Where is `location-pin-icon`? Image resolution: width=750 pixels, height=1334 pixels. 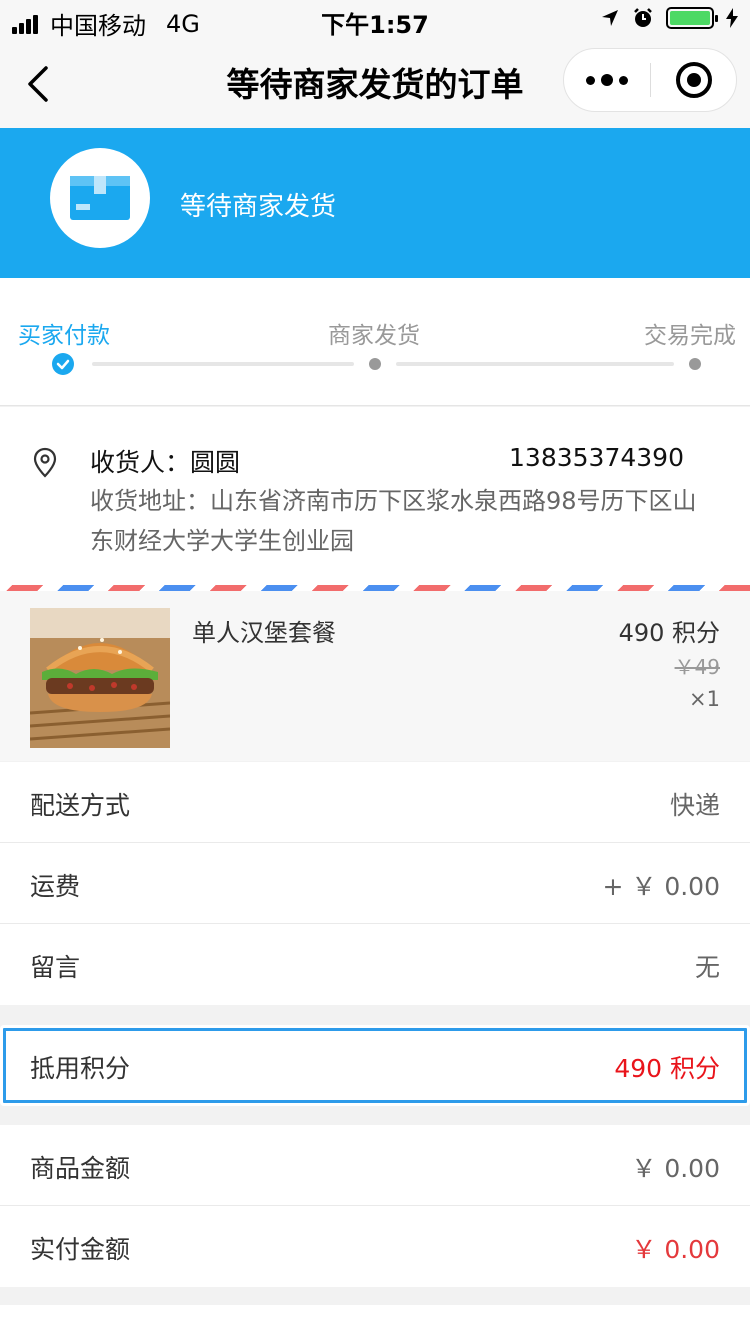
location-pin-icon is located at coordinates (45, 462).